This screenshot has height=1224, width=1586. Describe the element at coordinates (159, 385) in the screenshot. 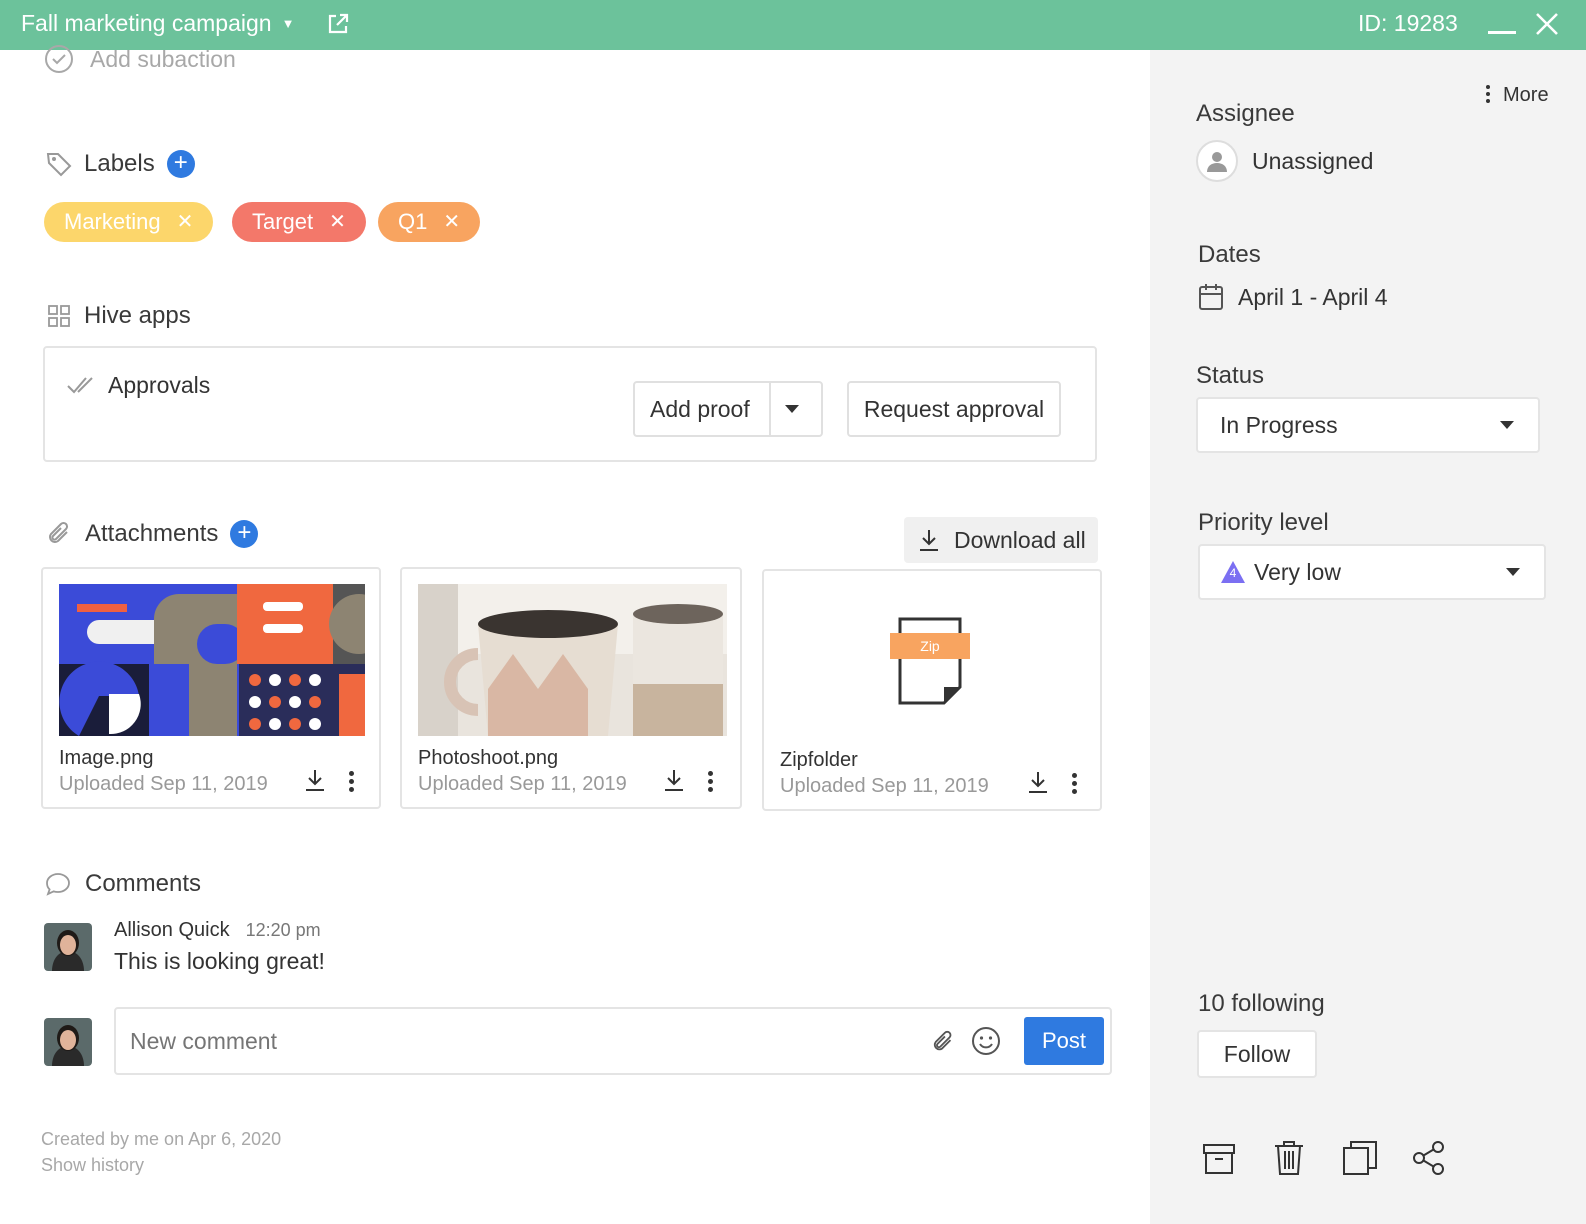

I see `approvals-title: Approvals` at that location.